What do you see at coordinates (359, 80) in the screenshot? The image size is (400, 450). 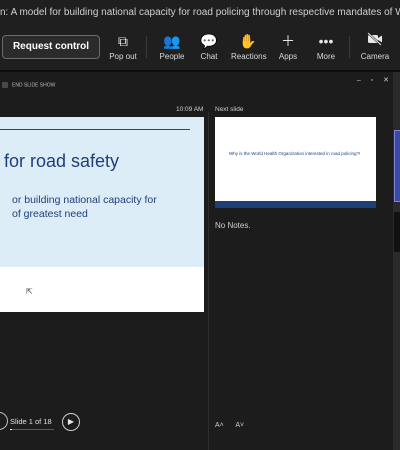 I see `restore-icon: –` at bounding box center [359, 80].